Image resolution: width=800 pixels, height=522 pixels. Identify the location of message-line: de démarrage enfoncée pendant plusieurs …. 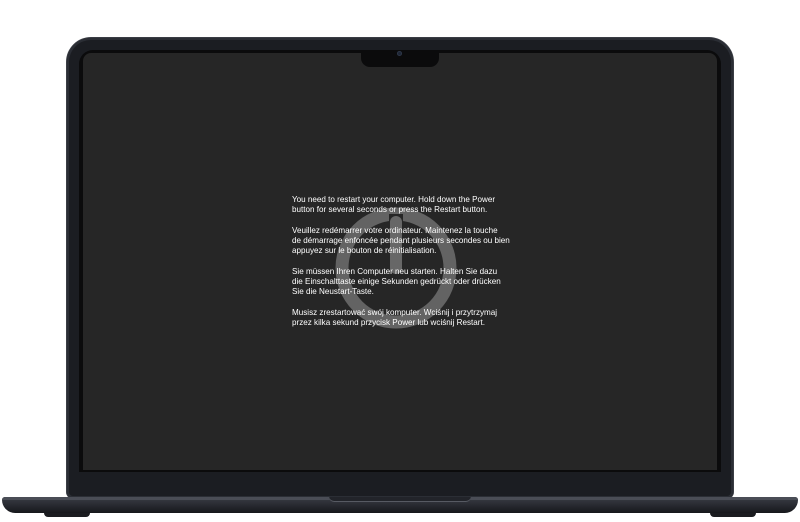
(401, 240).